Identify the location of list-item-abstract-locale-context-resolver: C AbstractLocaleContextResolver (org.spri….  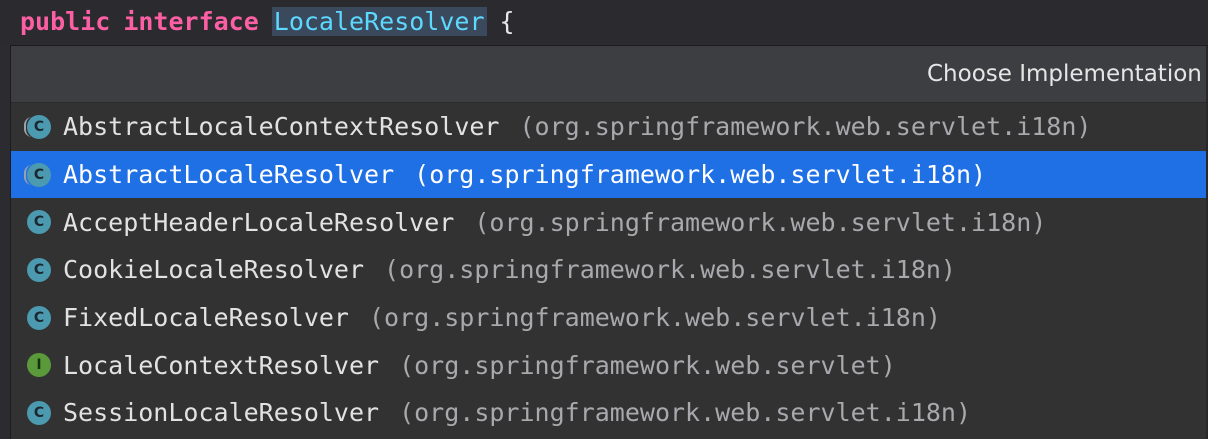
(609, 127).